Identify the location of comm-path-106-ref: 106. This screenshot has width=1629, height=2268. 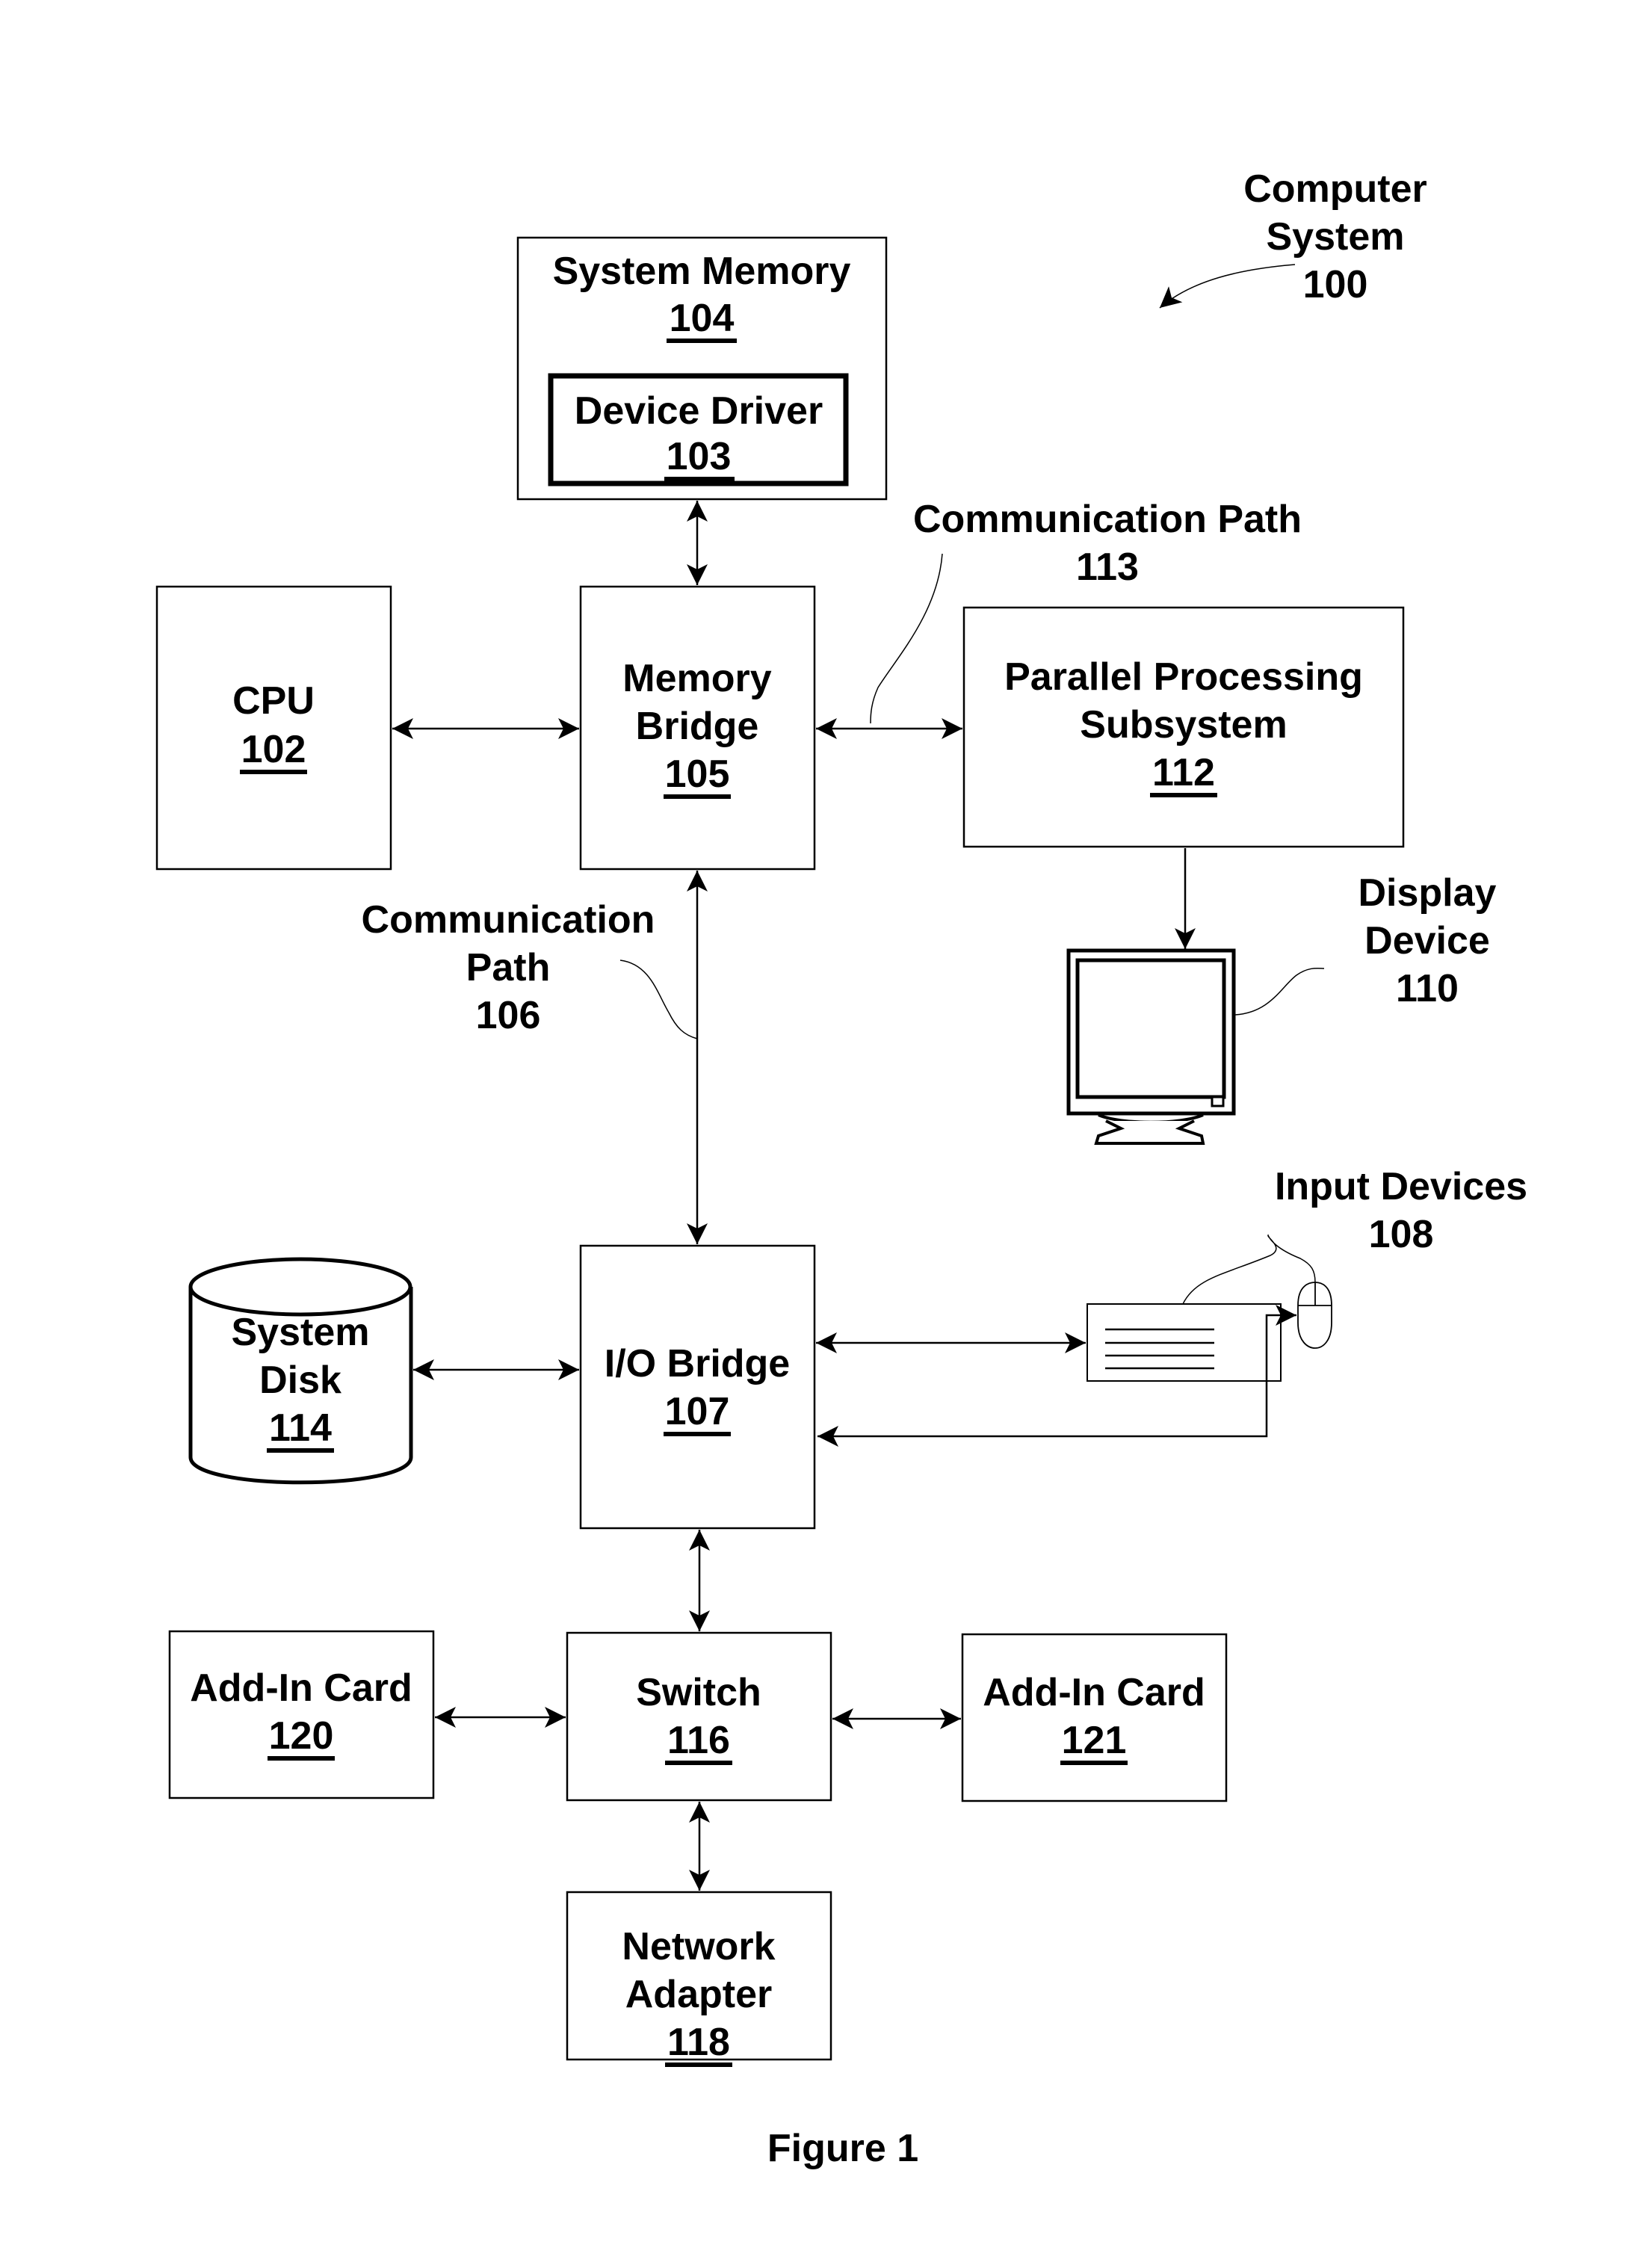
(508, 1016).